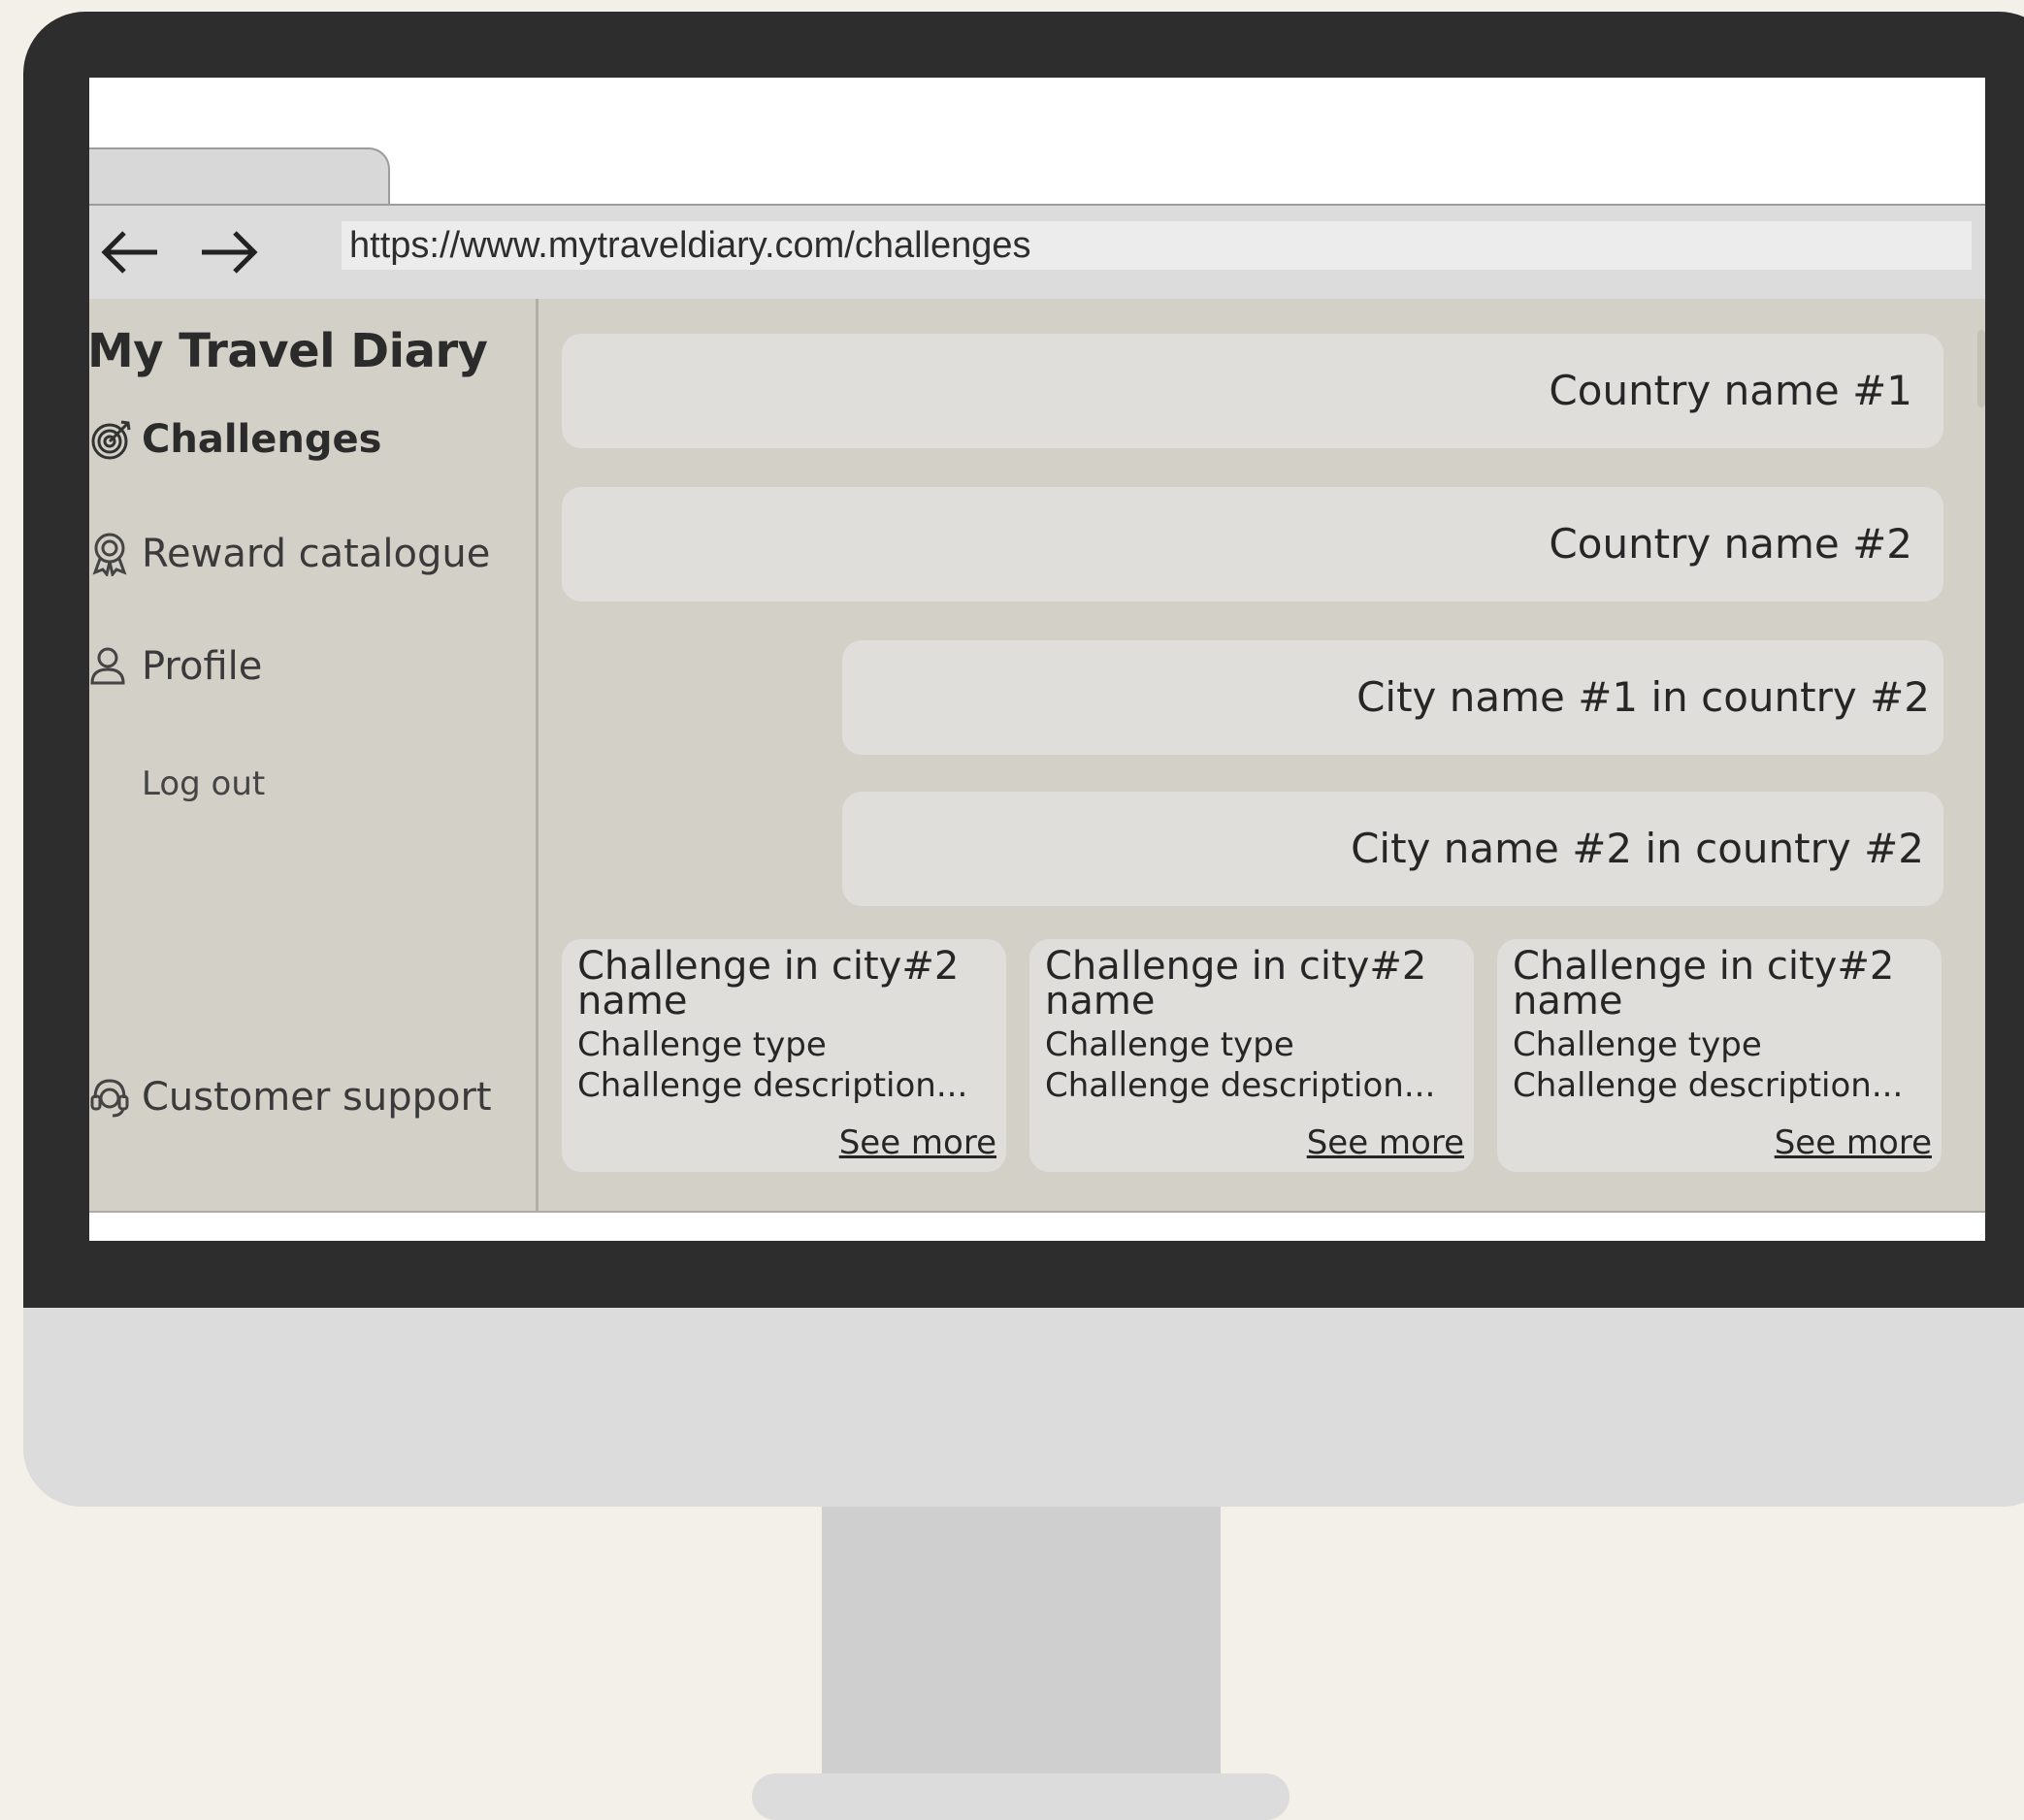 This screenshot has height=1820, width=2024. Describe the element at coordinates (1392, 697) in the screenshot. I see `city-row: City name #1 in country #2` at that location.